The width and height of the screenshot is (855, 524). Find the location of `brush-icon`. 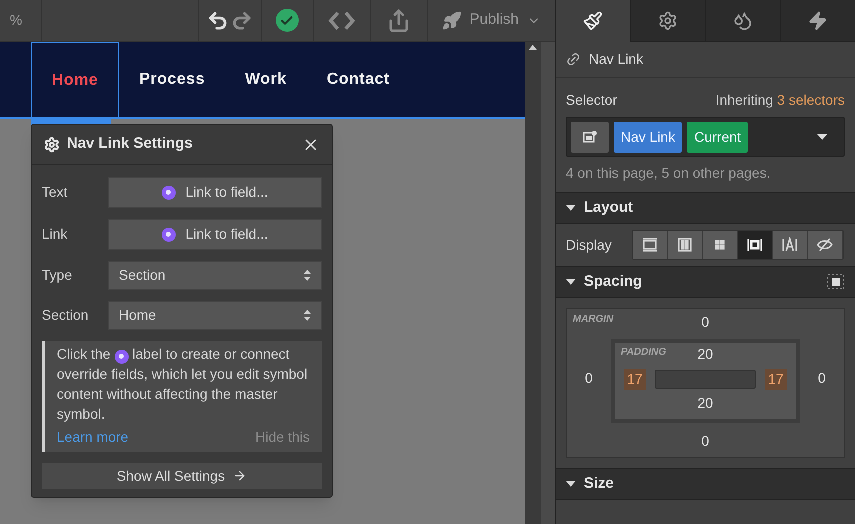

brush-icon is located at coordinates (593, 21).